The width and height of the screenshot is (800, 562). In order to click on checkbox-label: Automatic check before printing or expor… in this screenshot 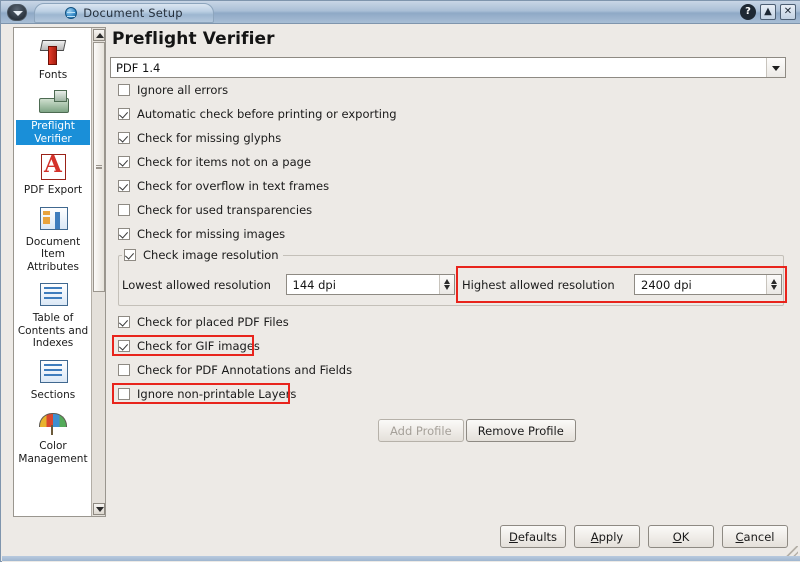, I will do `click(267, 114)`.